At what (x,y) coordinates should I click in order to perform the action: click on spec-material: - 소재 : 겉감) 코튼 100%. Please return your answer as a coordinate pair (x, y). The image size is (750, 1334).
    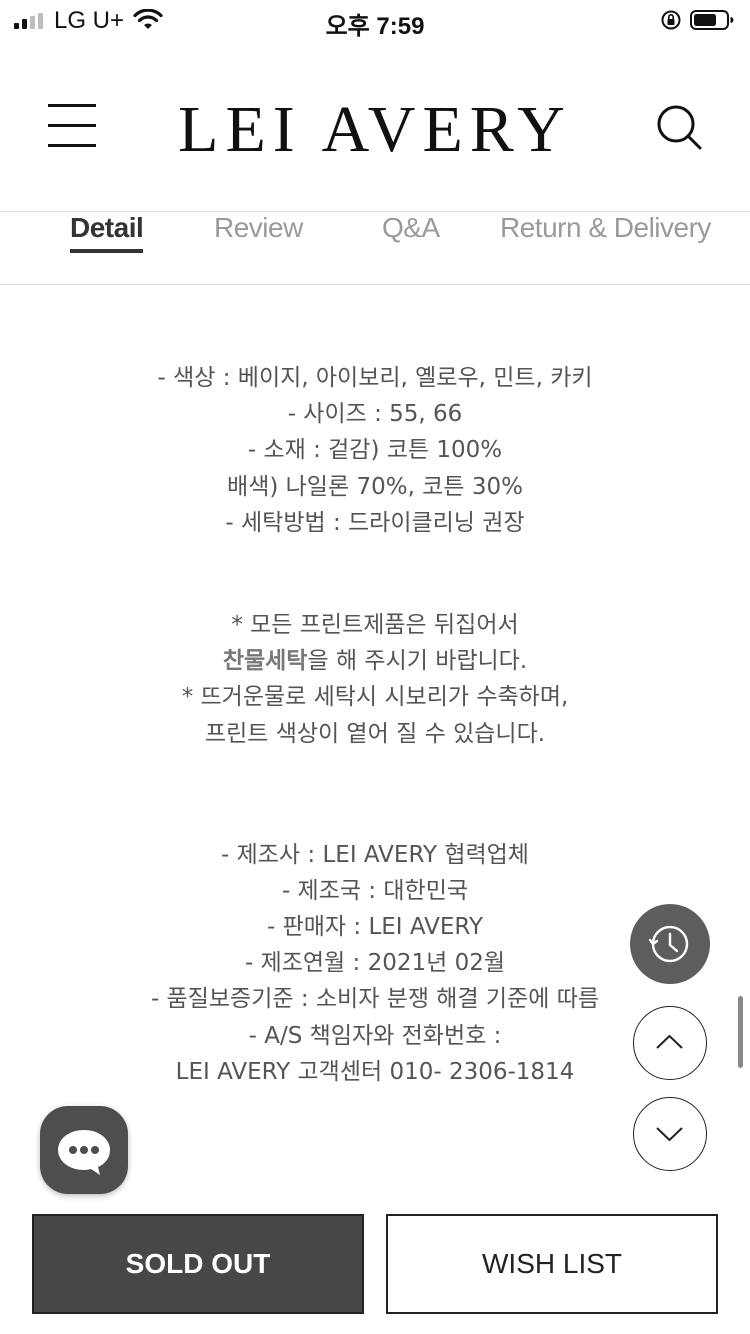
    Looking at the image, I should click on (375, 450).